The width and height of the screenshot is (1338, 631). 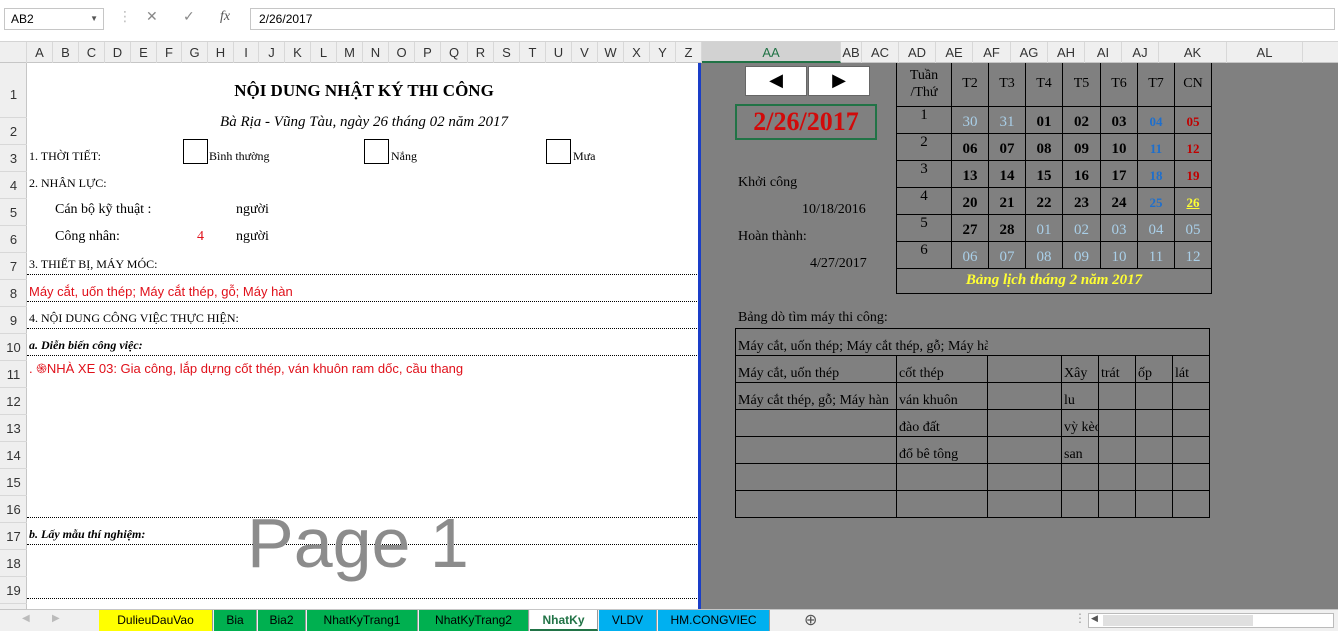 I want to click on scrollbar-thumb, so click(x=1178, y=620).